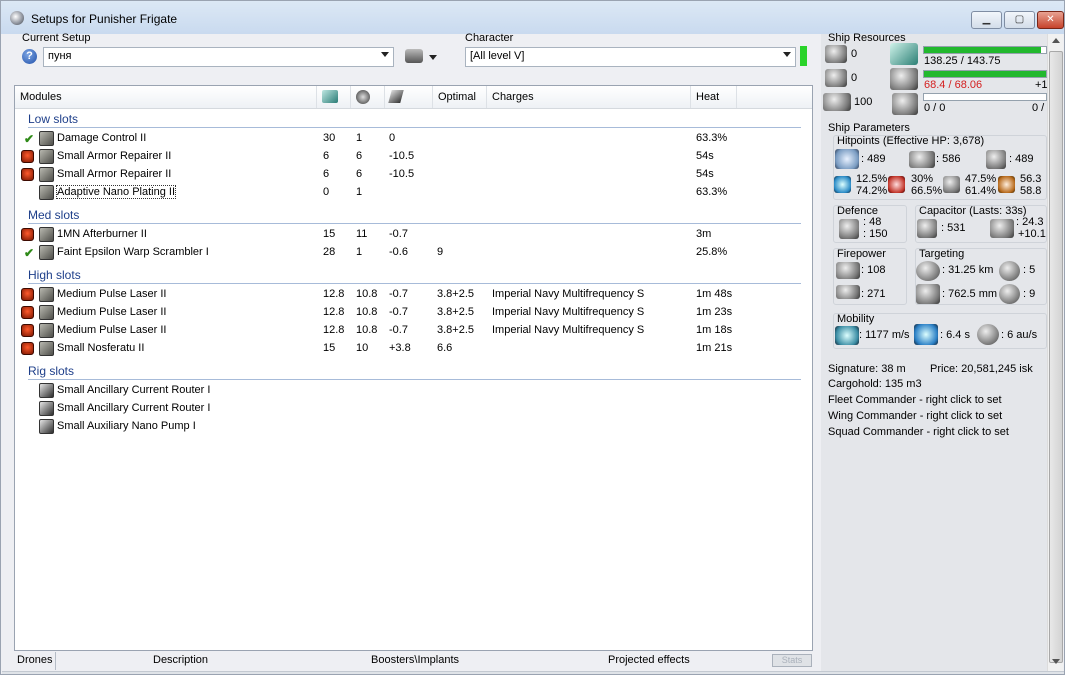 This screenshot has height=675, width=1077. I want to click on col-capacitor, so click(409, 97).